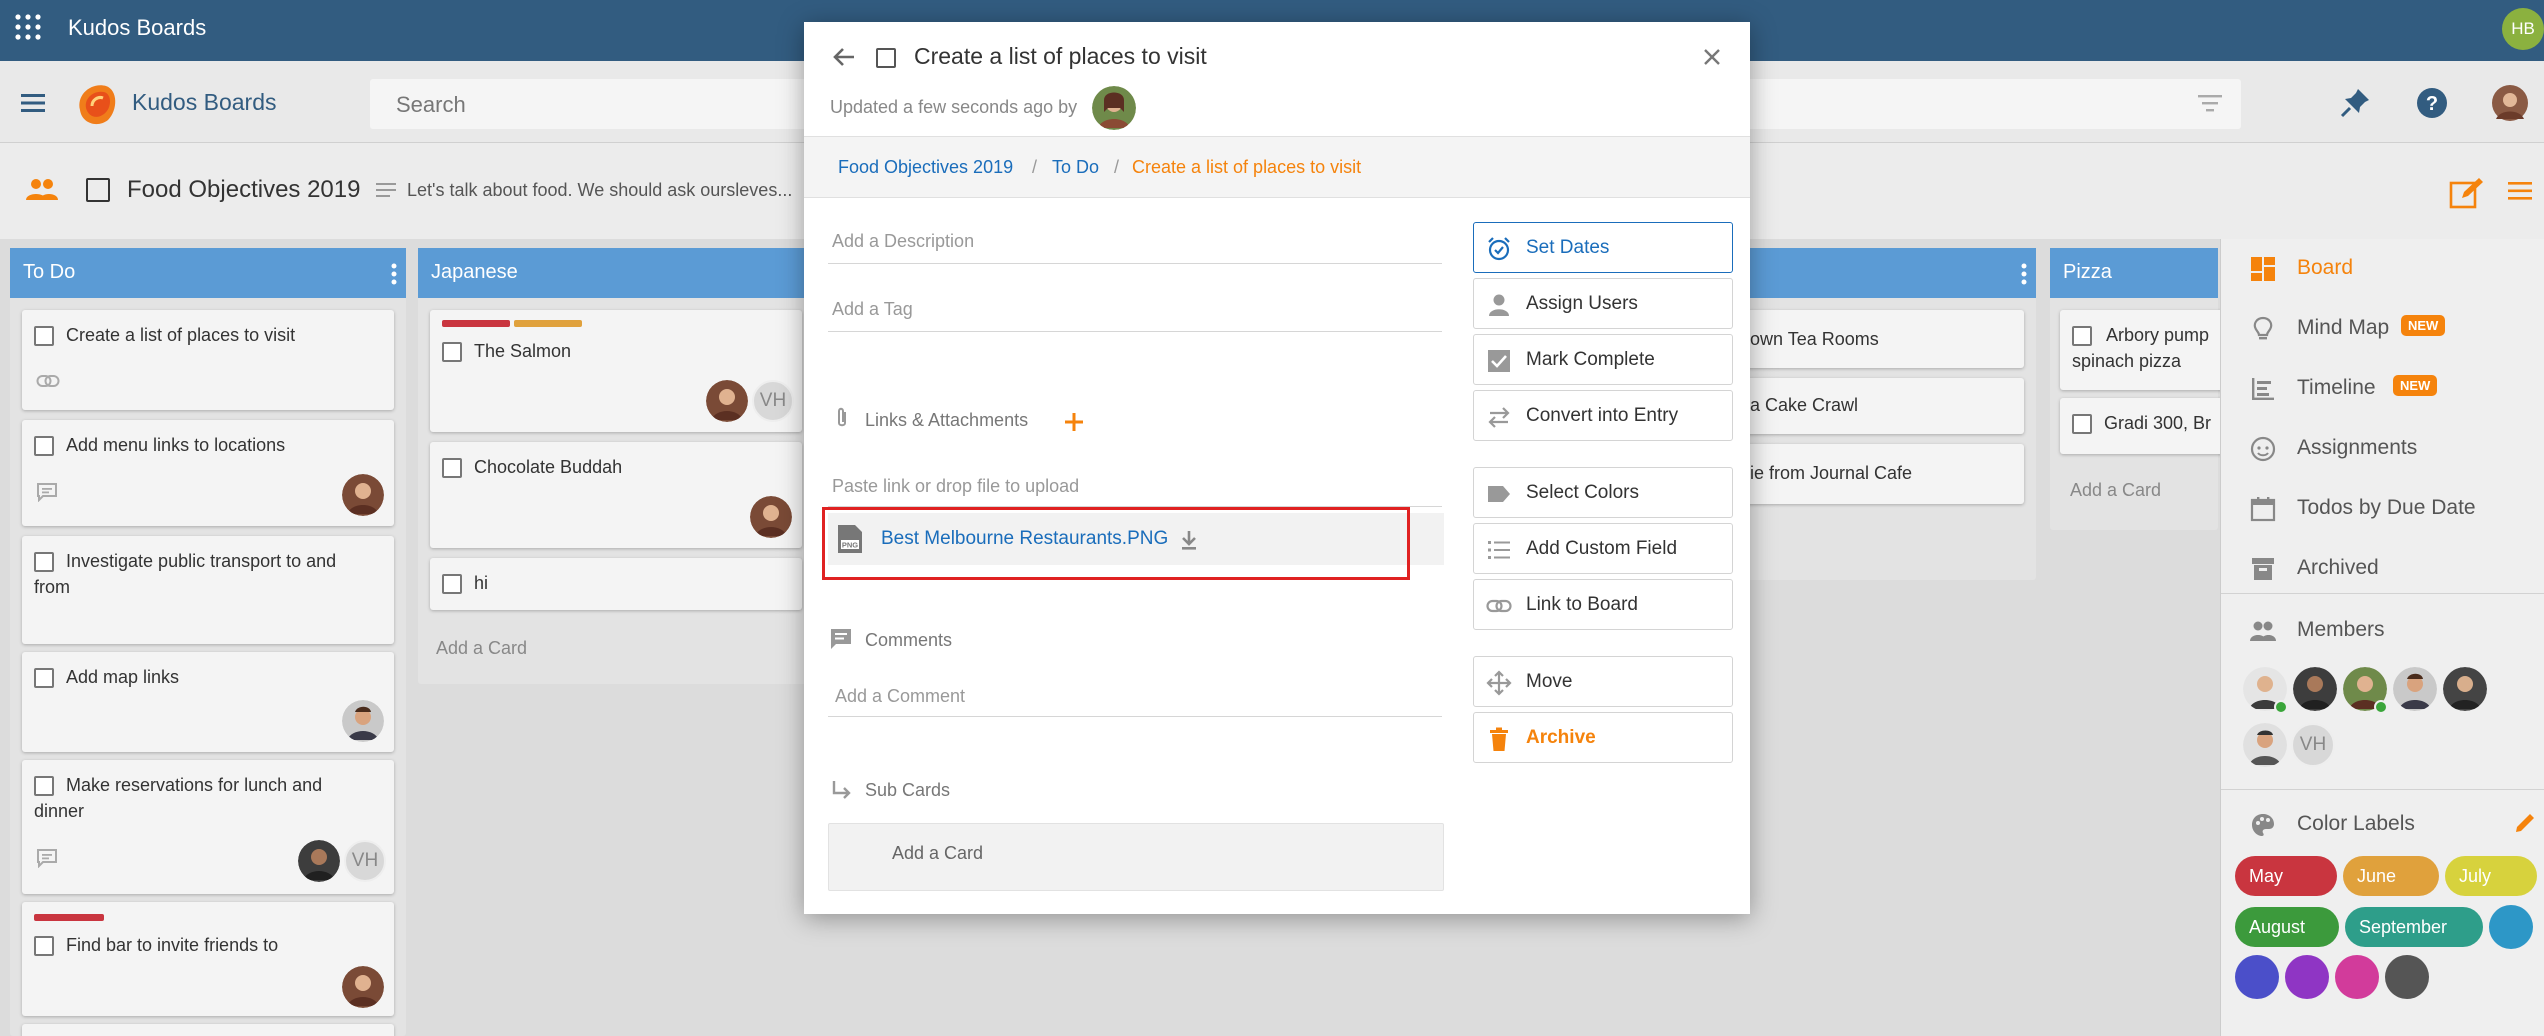  Describe the element at coordinates (2432, 103) in the screenshot. I see `help-icon: ?` at that location.